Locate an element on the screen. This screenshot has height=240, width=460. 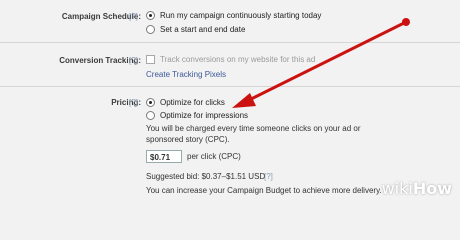
annotation-arrow-line is located at coordinates (326, 61).